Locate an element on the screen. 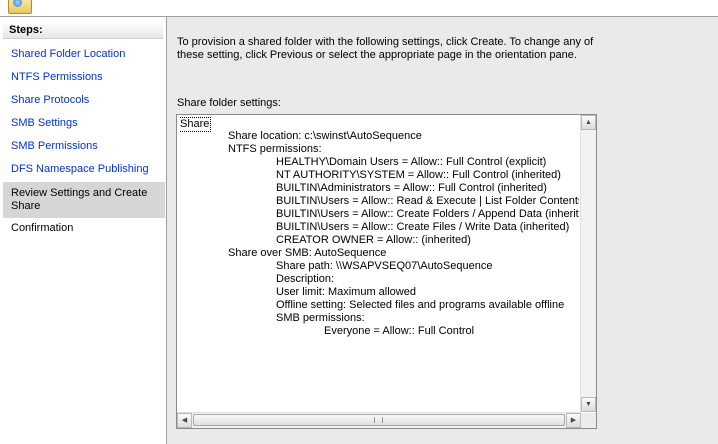  step-label: Share Protocols is located at coordinates (85, 100).